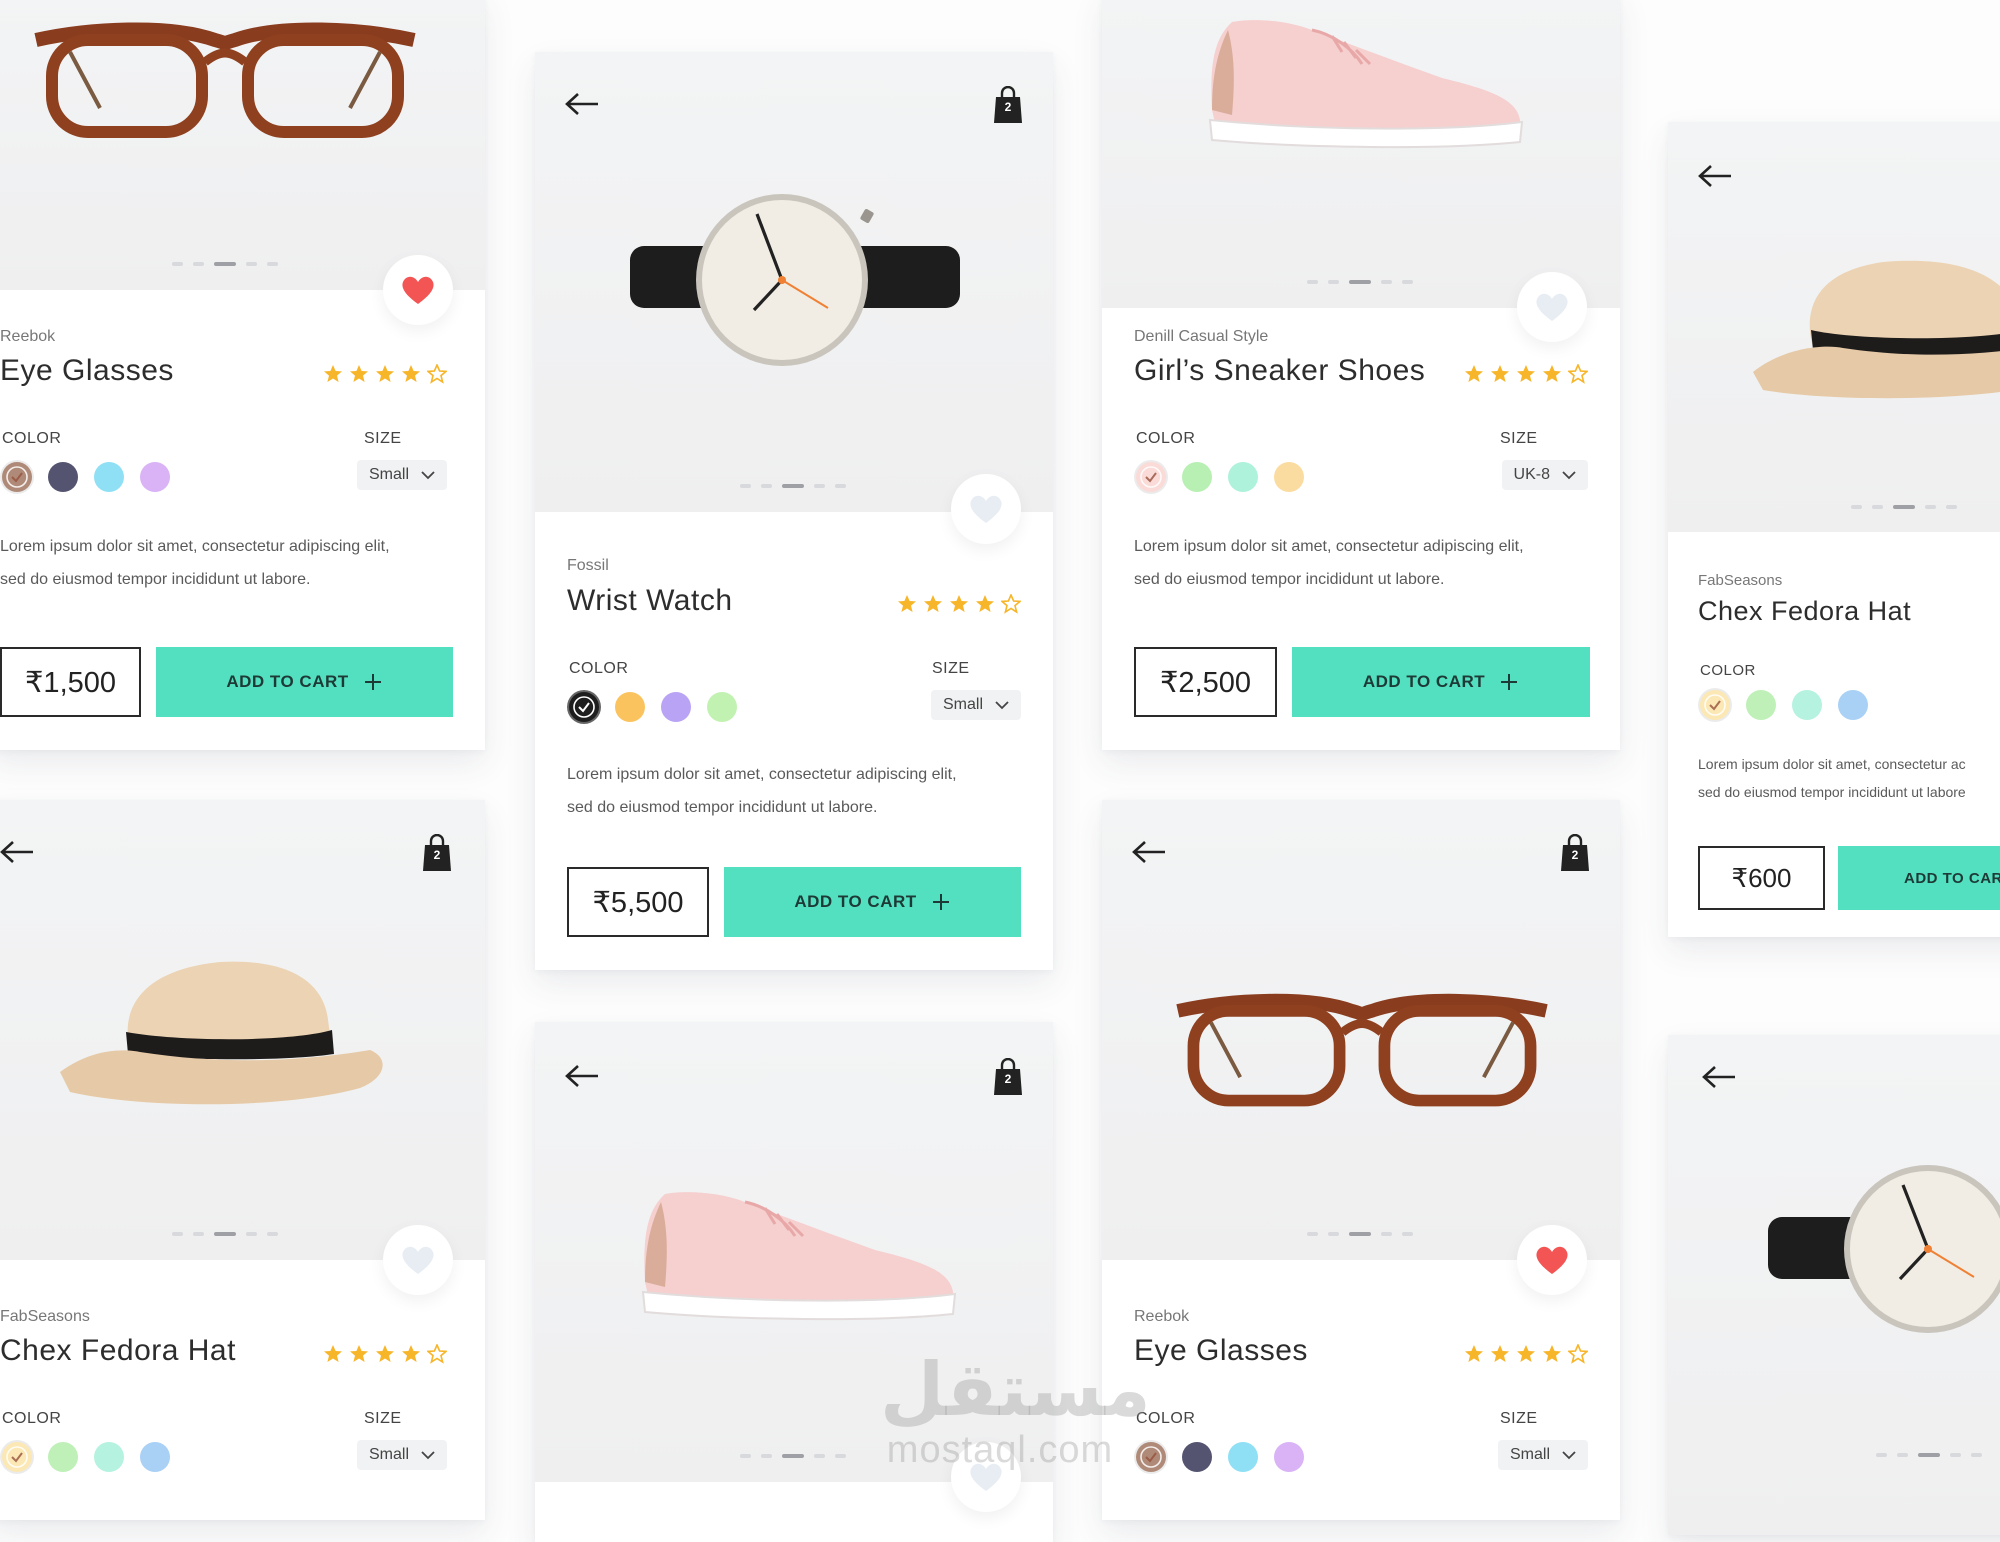 The image size is (2000, 1542). Describe the element at coordinates (1884, 1249) in the screenshot. I see `wrist-watch-image` at that location.